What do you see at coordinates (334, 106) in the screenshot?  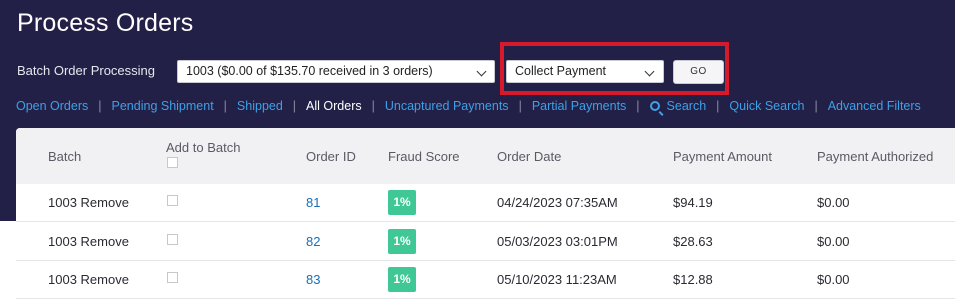 I see `nav-all-orders: All Orders` at bounding box center [334, 106].